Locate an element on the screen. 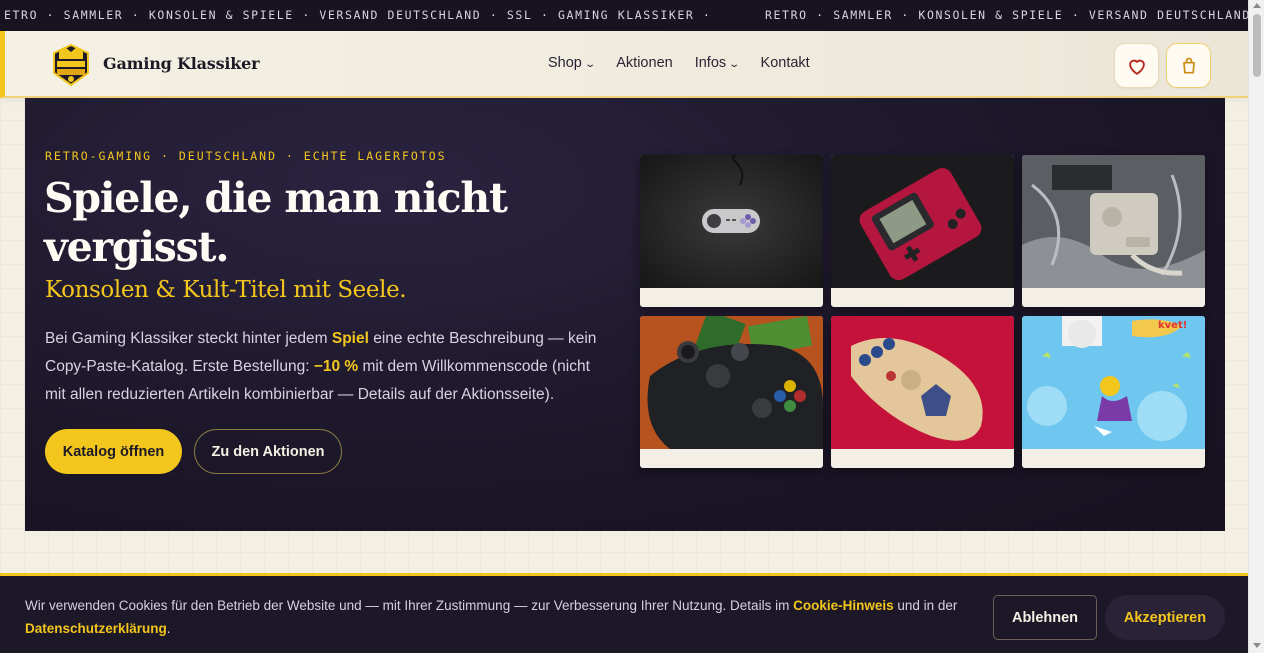 The image size is (1264, 653). nav-item-label: Aktionen is located at coordinates (644, 63).